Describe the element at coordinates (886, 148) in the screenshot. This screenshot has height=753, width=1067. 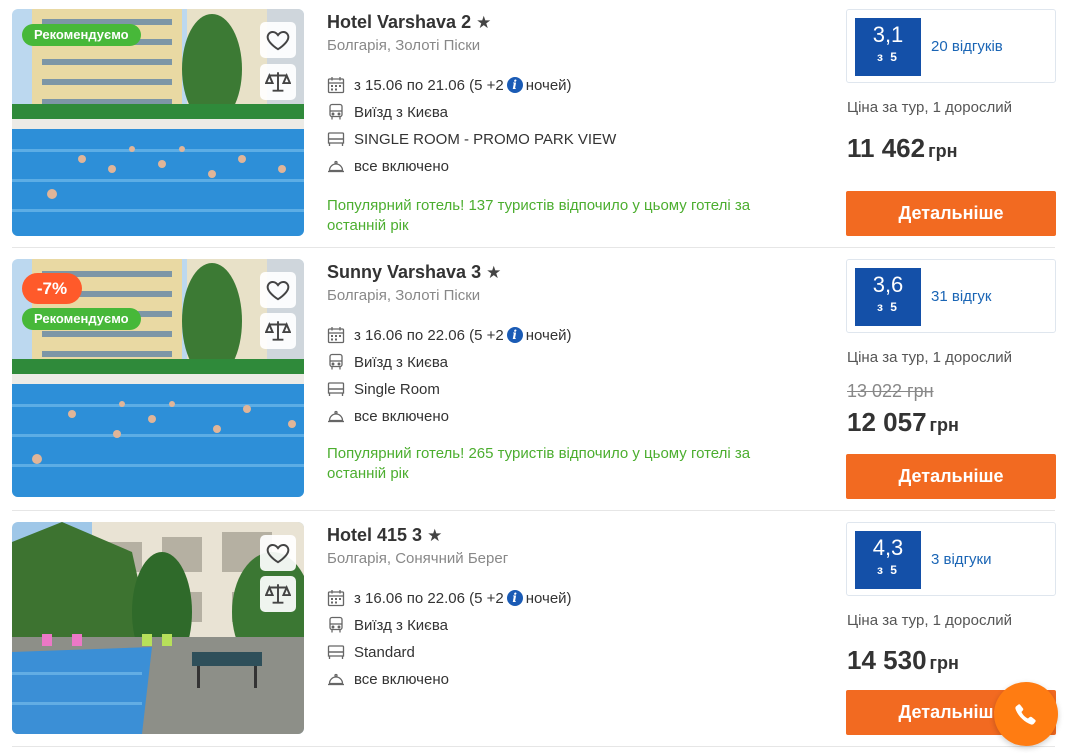
I see `price-value: 11 462` at that location.